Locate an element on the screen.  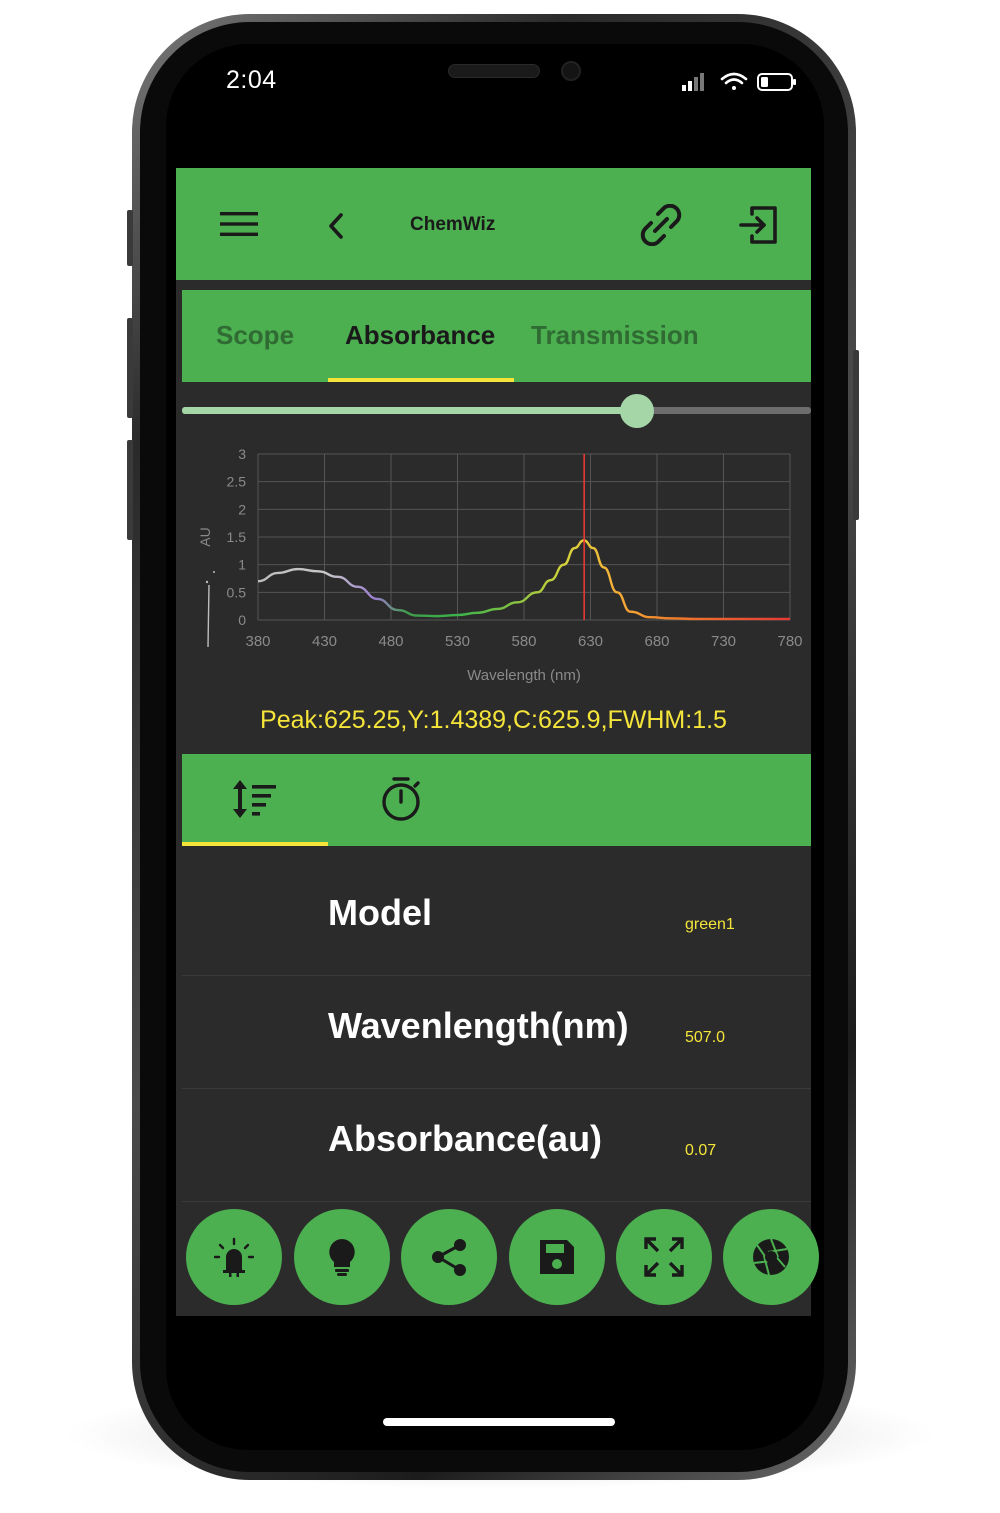
speaker is located at coordinates (494, 71).